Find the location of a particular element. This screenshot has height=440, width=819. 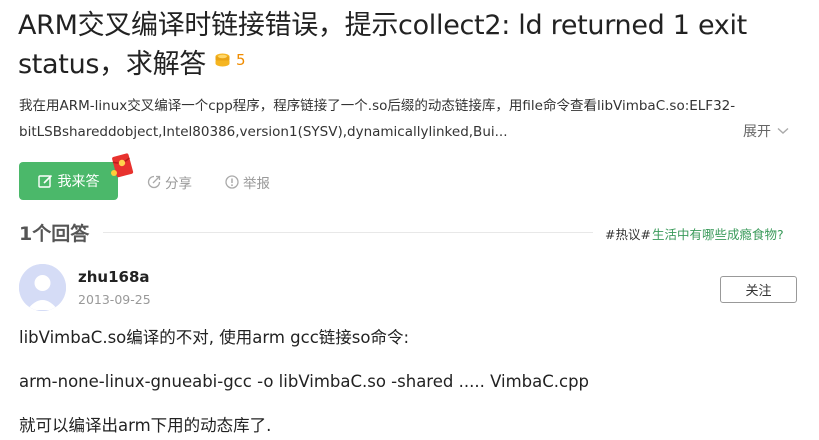

warning-icon is located at coordinates (232, 182).